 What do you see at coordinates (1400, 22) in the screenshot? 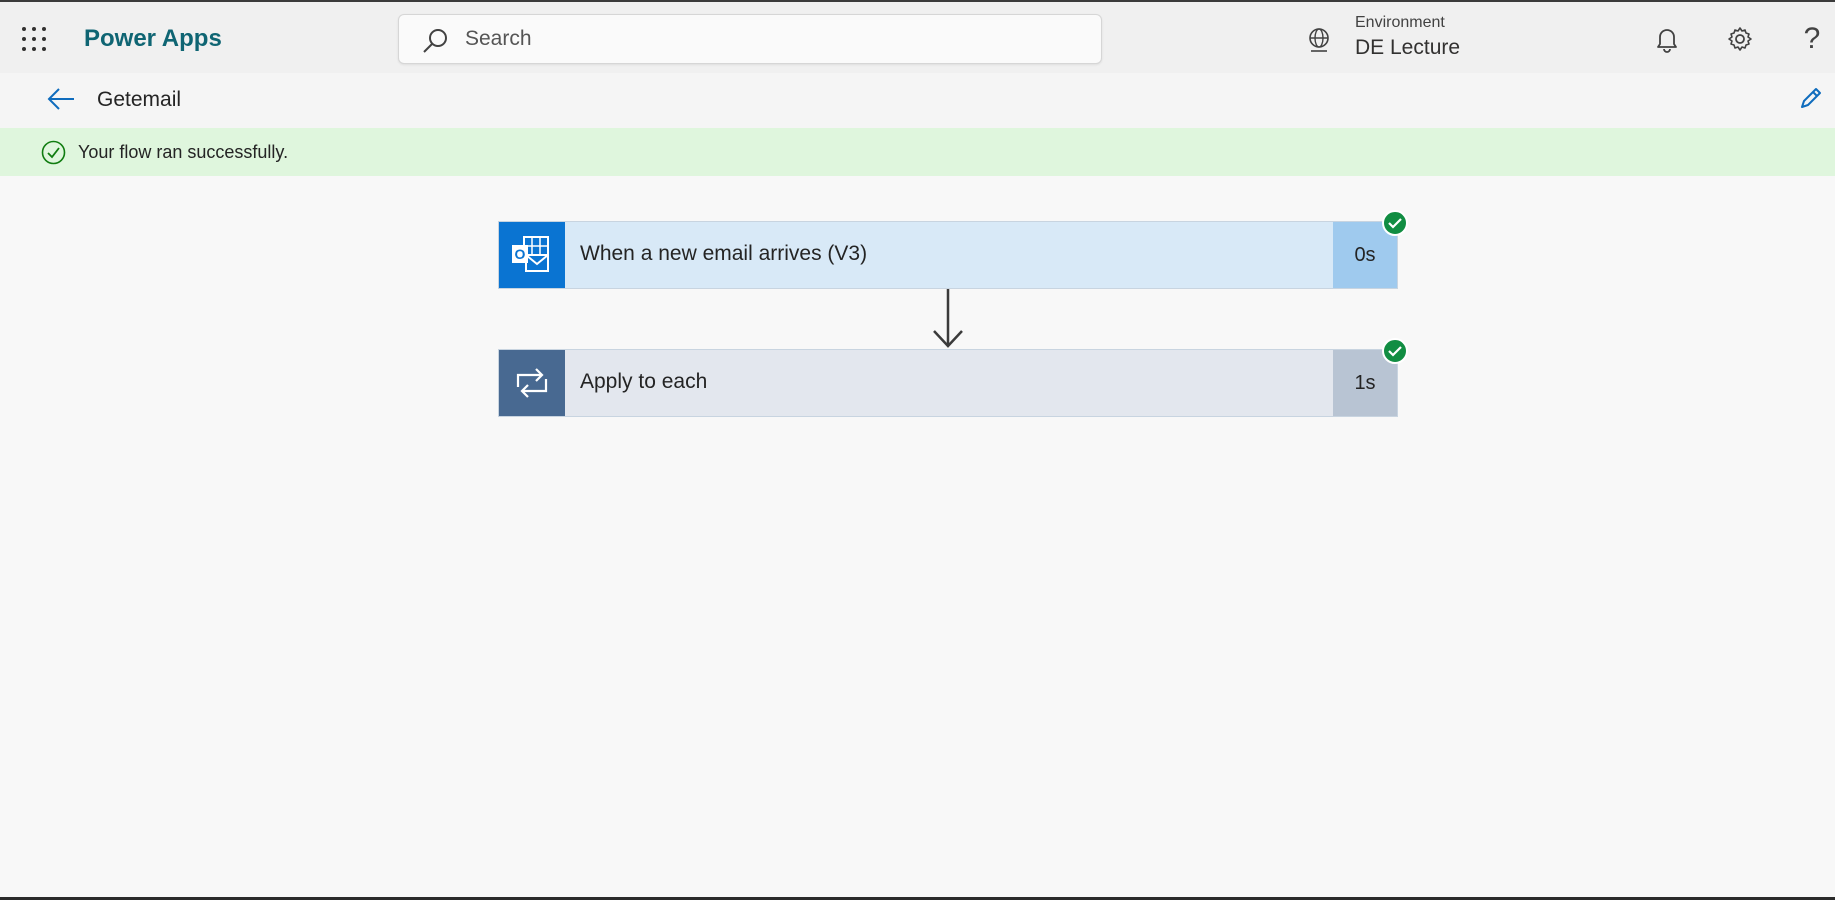
I see `environment-label: Environment` at bounding box center [1400, 22].